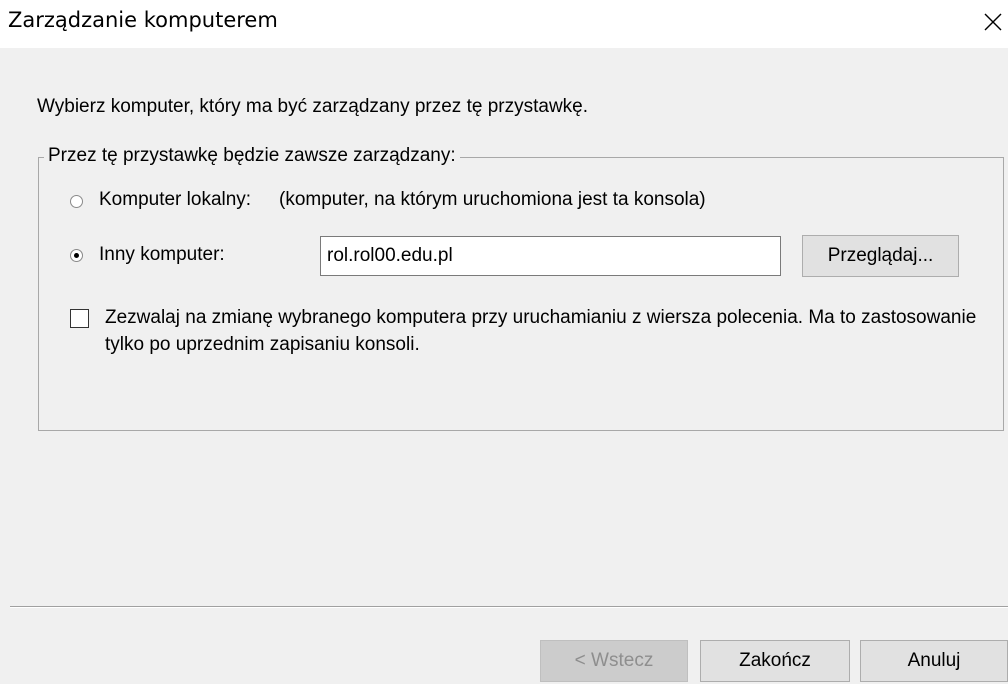 This screenshot has width=1008, height=684. Describe the element at coordinates (775, 661) in the screenshot. I see `finish-button: Zakończ` at that location.